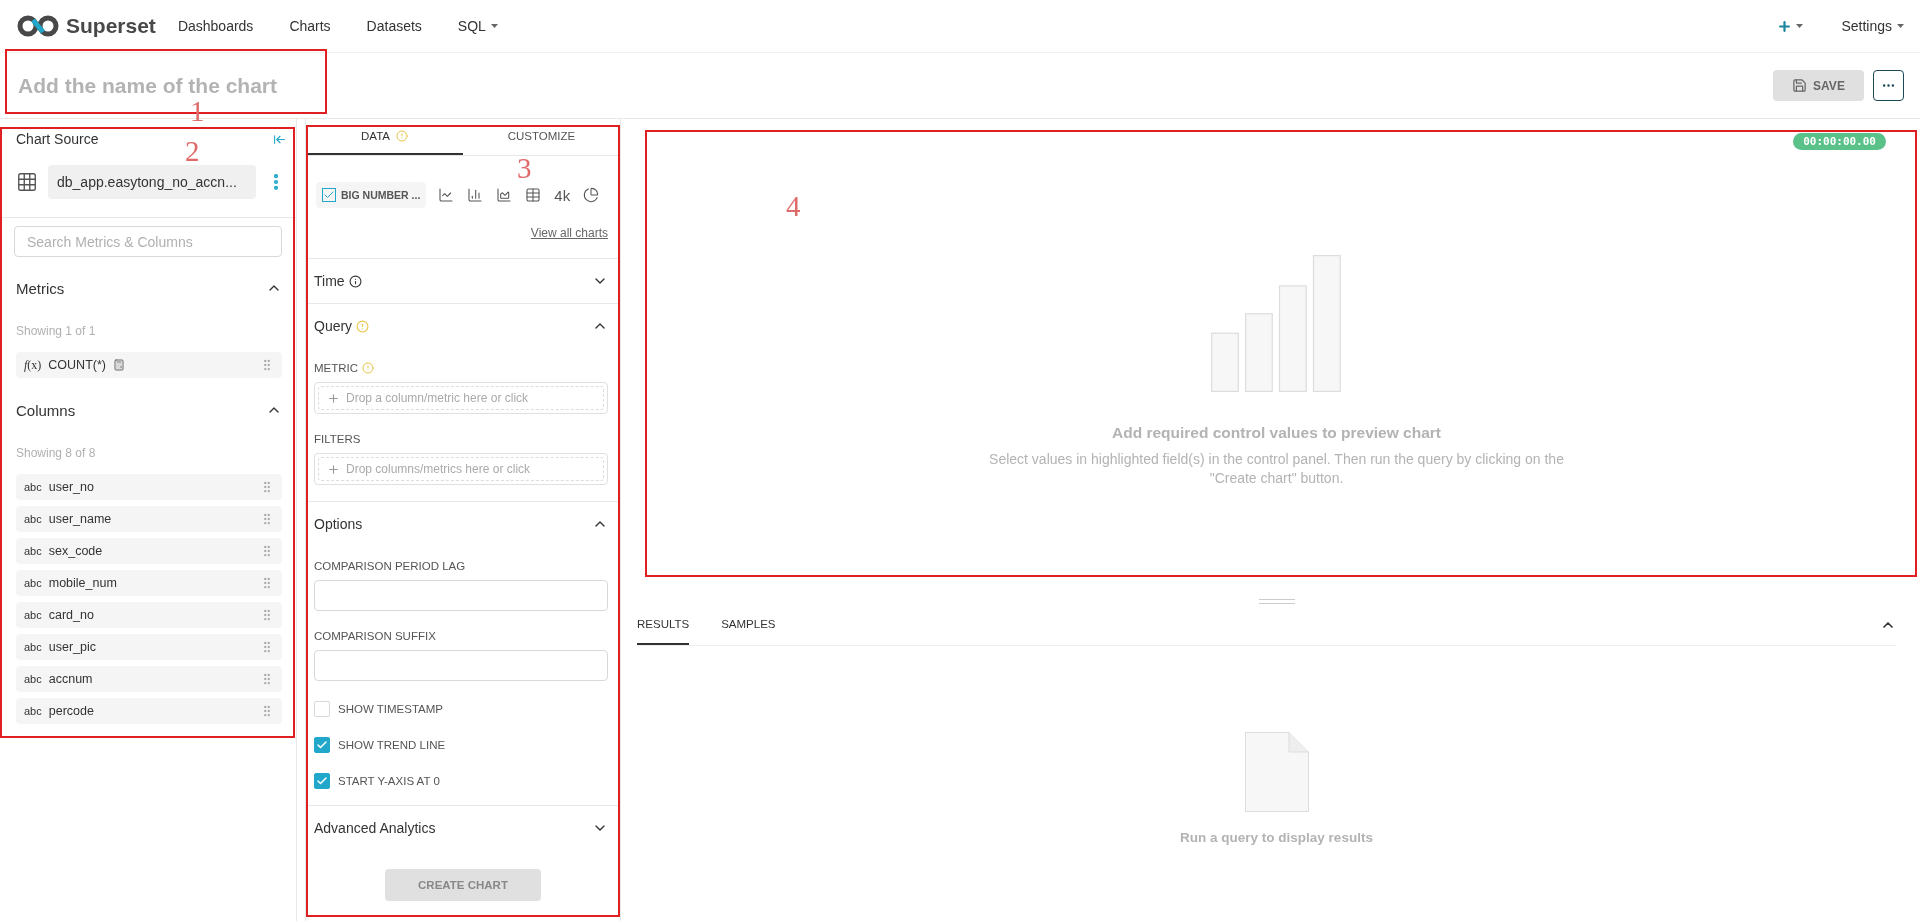 Image resolution: width=1920 pixels, height=921 pixels. What do you see at coordinates (748, 624) in the screenshot?
I see `results-tab: SAMPLES` at bounding box center [748, 624].